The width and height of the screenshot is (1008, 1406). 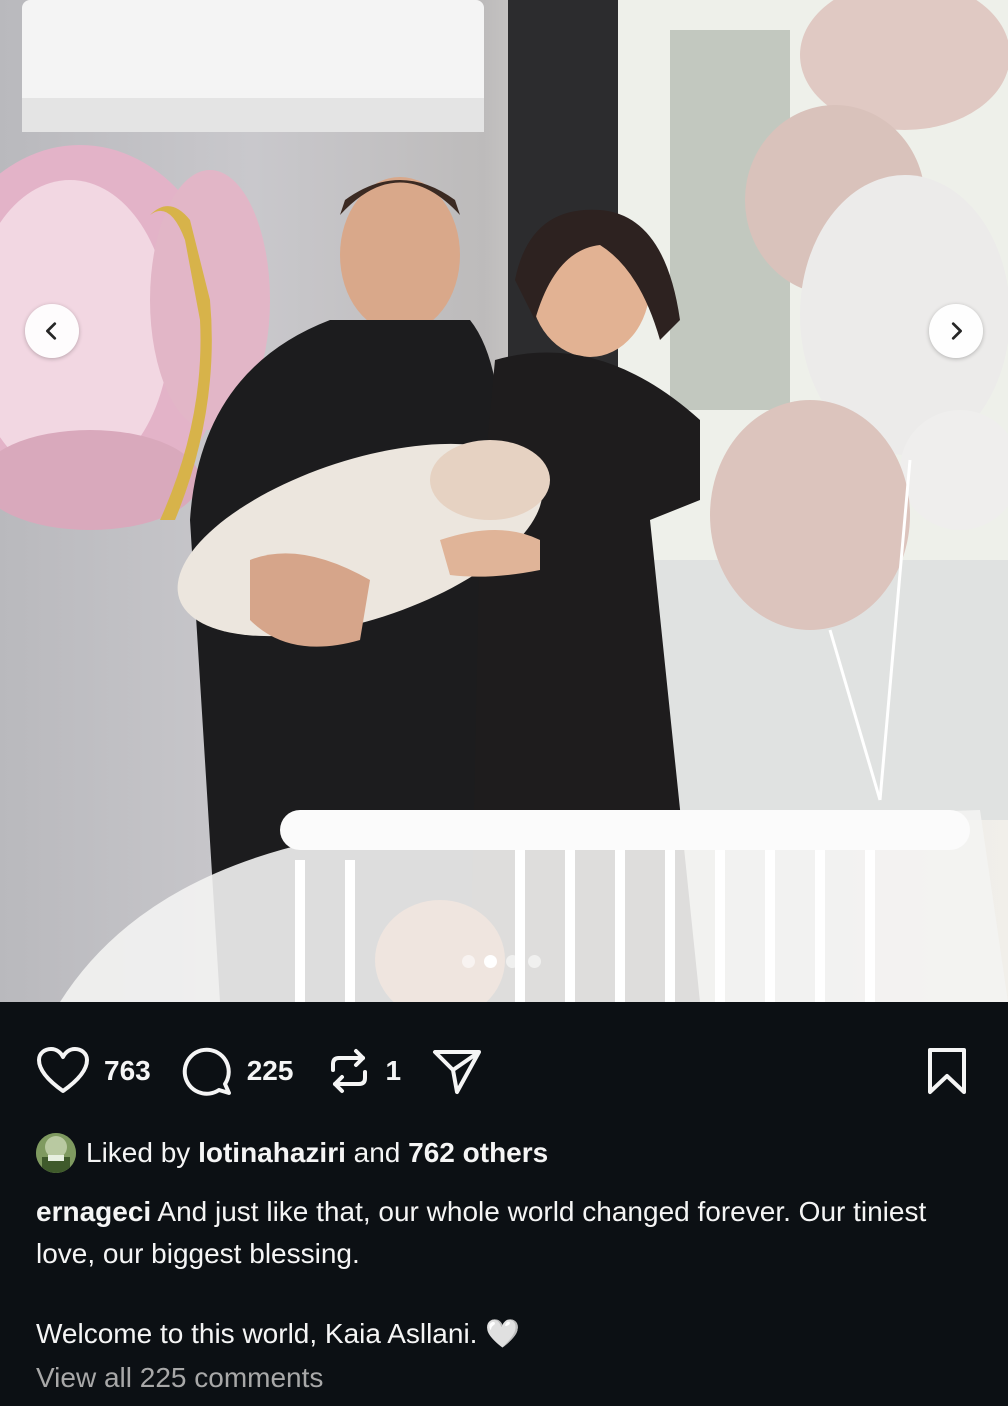 I want to click on share-icon, so click(x=457, y=1072).